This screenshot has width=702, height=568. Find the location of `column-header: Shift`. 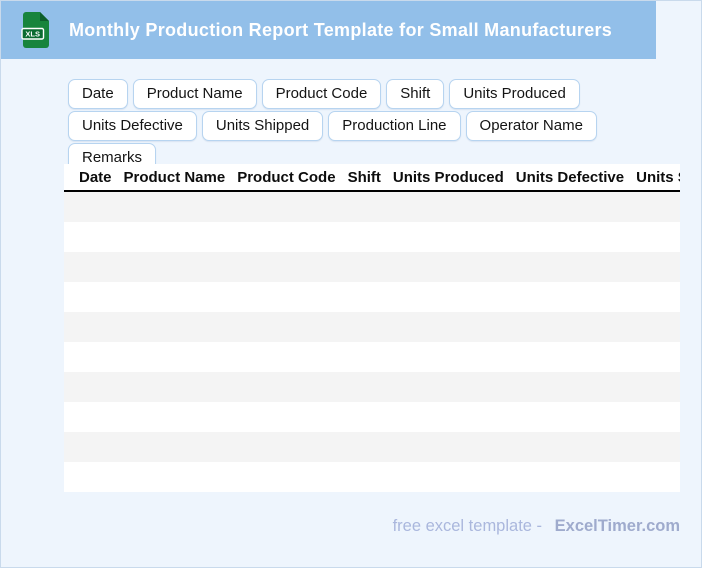

column-header: Shift is located at coordinates (364, 177).